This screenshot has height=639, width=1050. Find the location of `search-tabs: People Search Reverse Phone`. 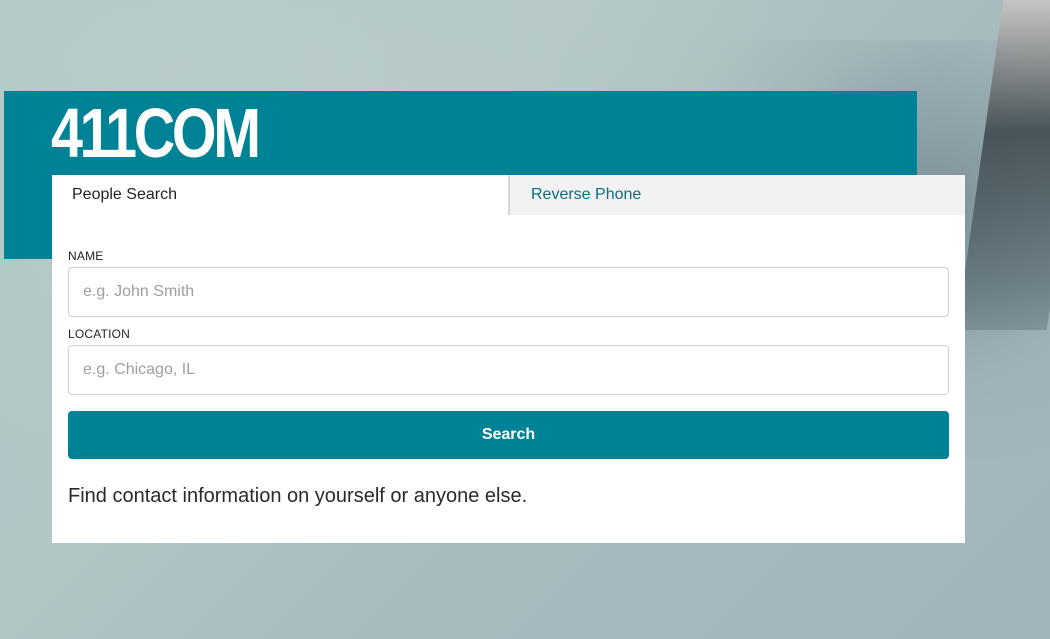

search-tabs: People Search Reverse Phone is located at coordinates (508, 195).